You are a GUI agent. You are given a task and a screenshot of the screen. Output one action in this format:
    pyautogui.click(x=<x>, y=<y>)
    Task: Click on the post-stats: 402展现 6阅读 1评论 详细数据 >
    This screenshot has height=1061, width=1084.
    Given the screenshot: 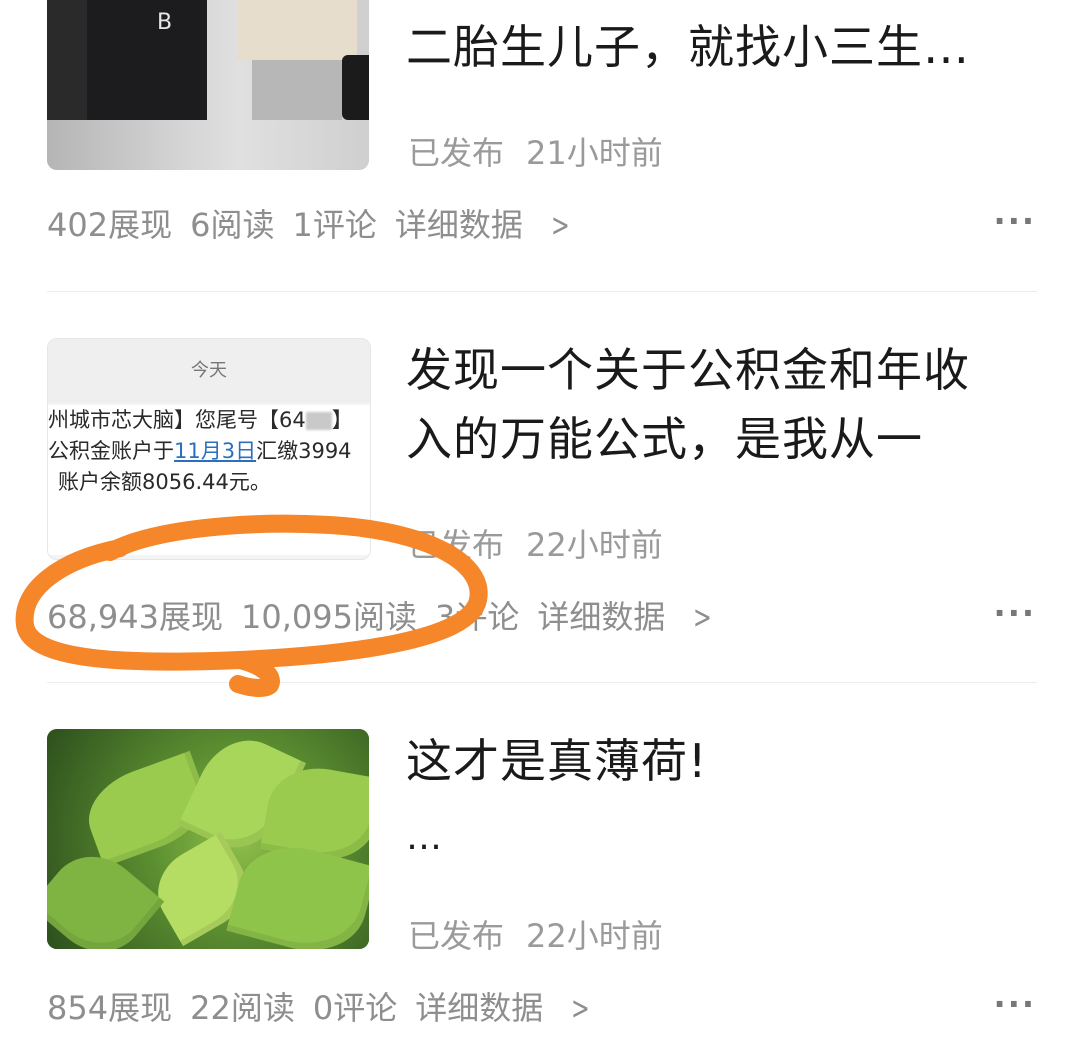 What is the action you would take?
    pyautogui.click(x=328, y=223)
    